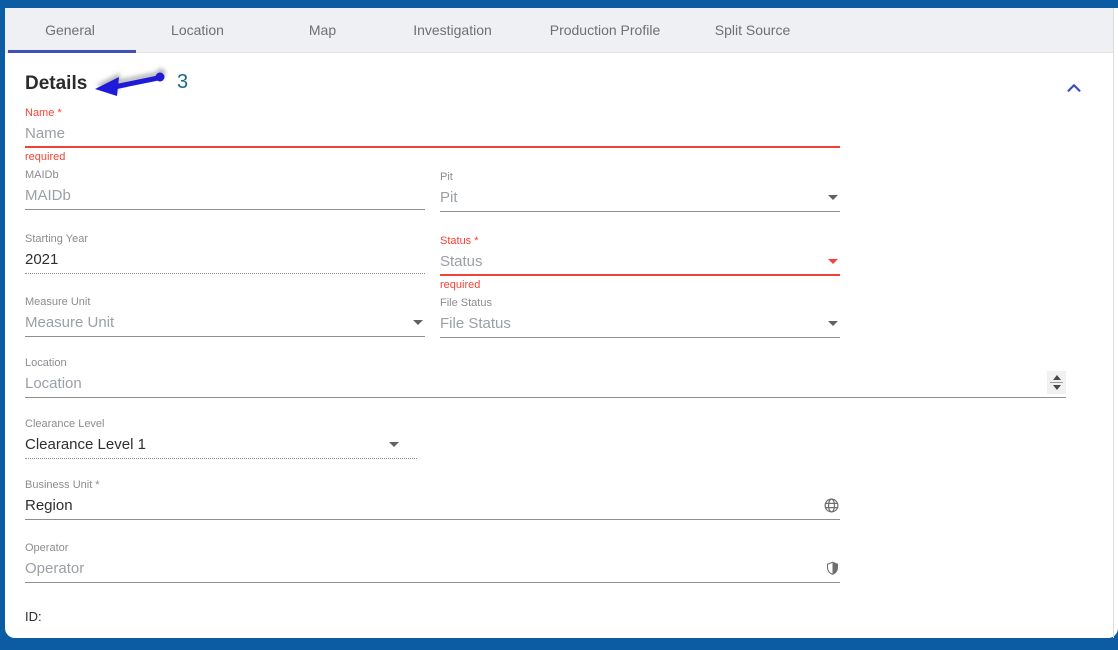 The height and width of the screenshot is (650, 1118). I want to click on operator-field: Operator, so click(432, 562).